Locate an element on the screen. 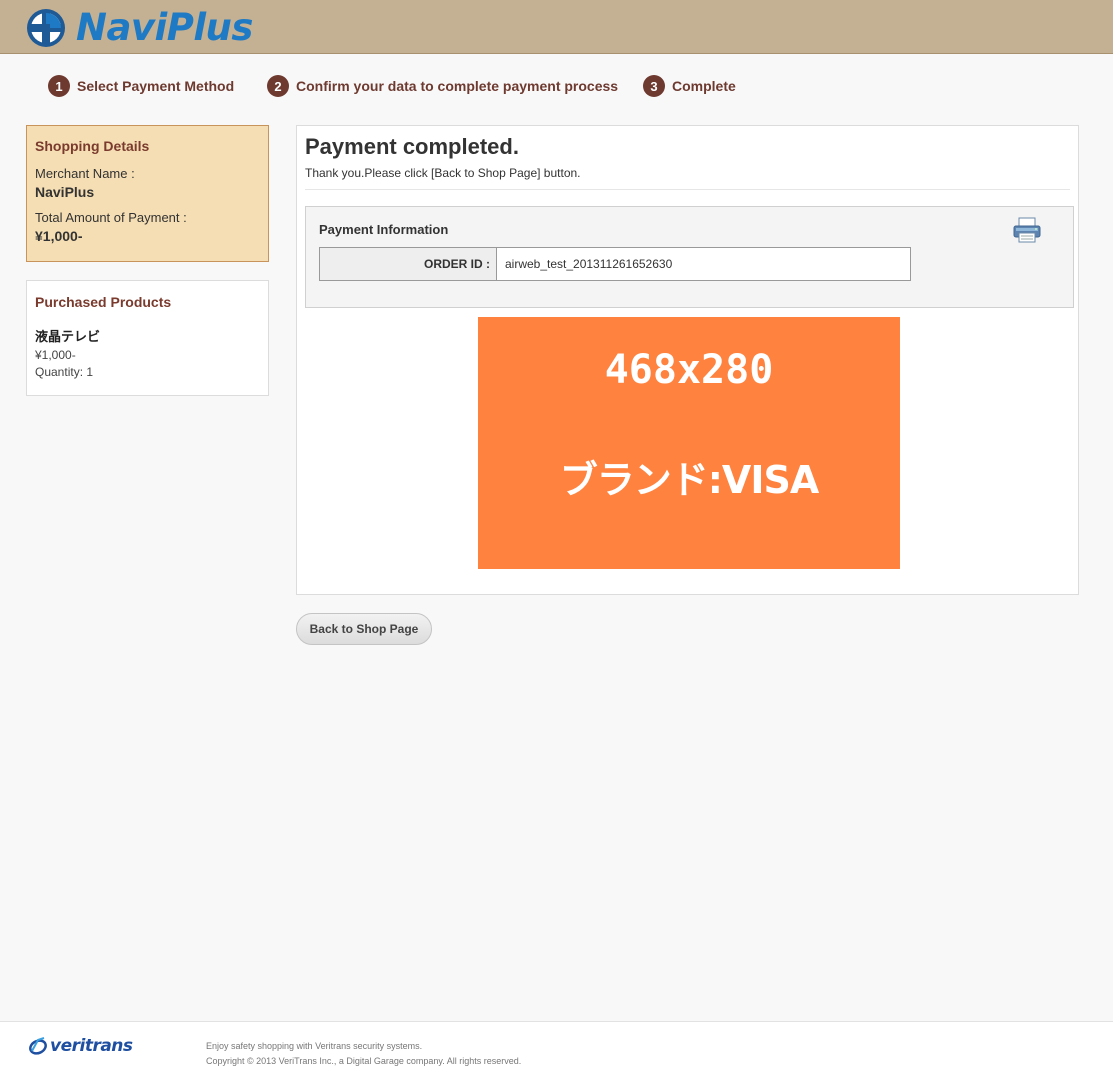 The image size is (1113, 1080). list-item: 液晶テレビ ¥1,000- Quantity: 1 is located at coordinates (147, 352).